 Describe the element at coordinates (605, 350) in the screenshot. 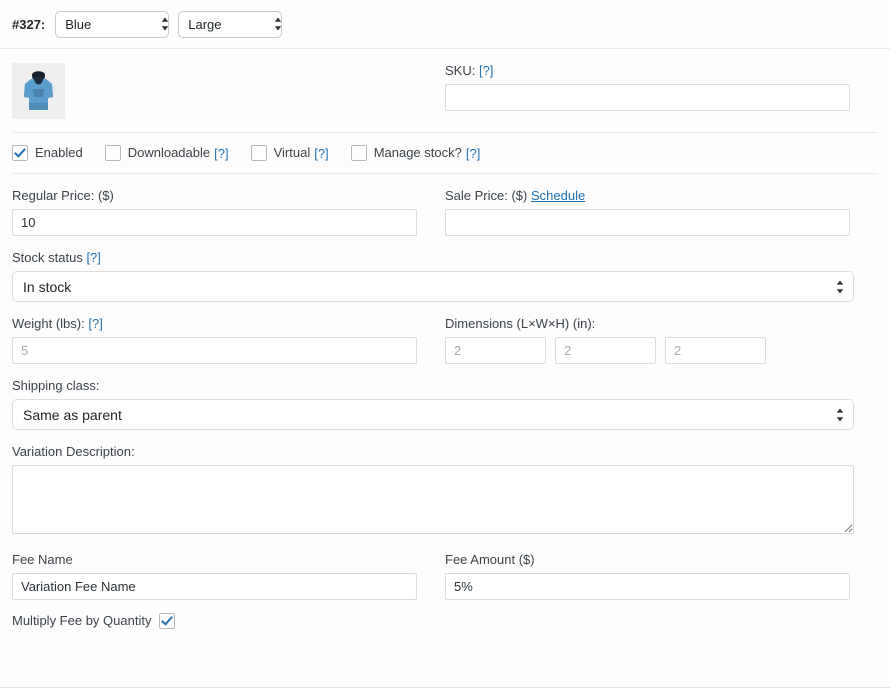

I see `dimension-width-input` at that location.